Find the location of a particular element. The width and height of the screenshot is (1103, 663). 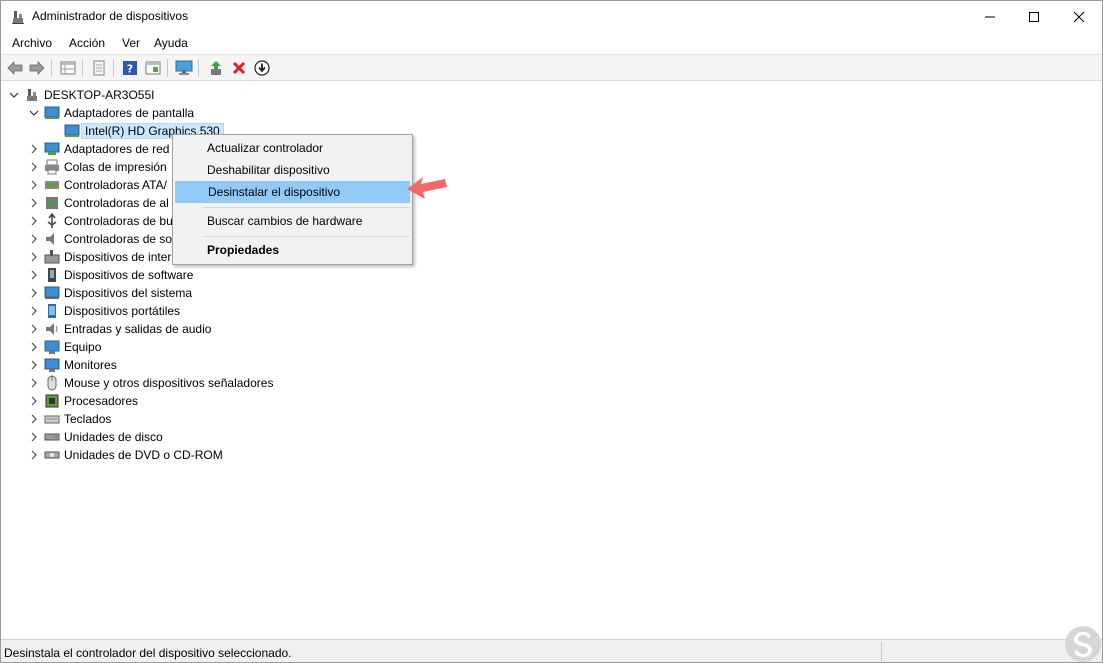

tree-category: Unidades de DVD o CD-ROM is located at coordinates (125, 455).